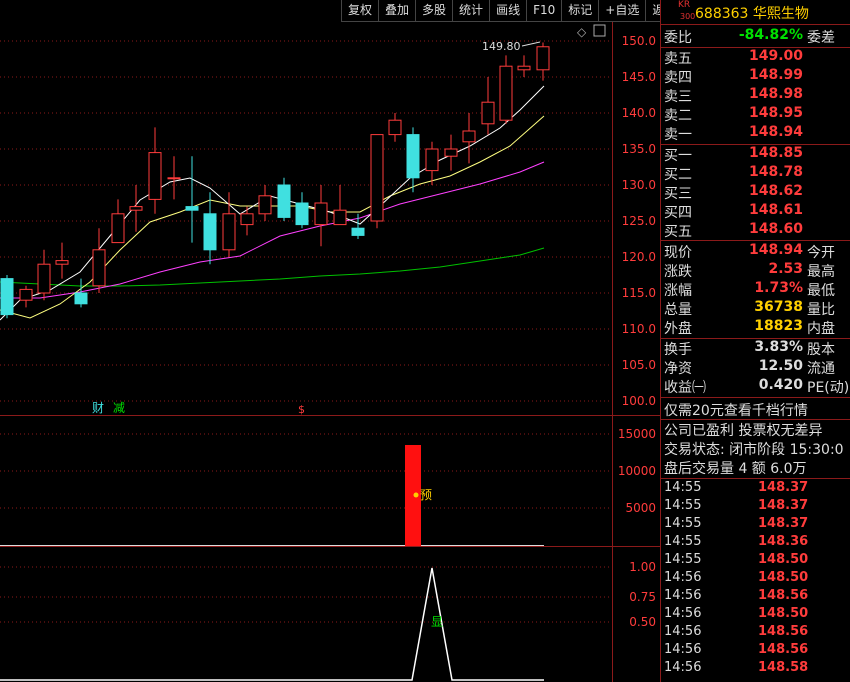 Image resolution: width=850 pixels, height=682 pixels. Describe the element at coordinates (639, 221) in the screenshot. I see `axis-tick-label: 125.0` at that location.